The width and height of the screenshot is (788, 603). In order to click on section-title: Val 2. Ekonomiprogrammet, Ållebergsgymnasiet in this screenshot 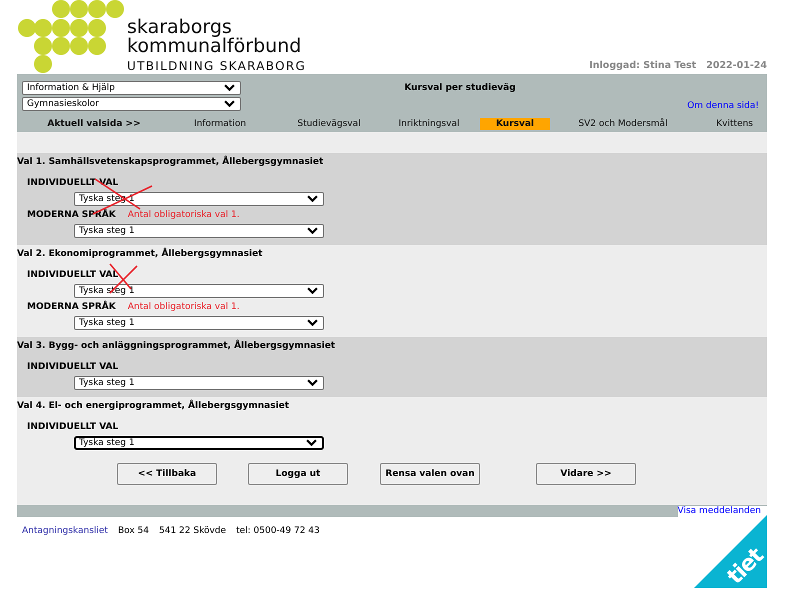, I will do `click(140, 254)`.